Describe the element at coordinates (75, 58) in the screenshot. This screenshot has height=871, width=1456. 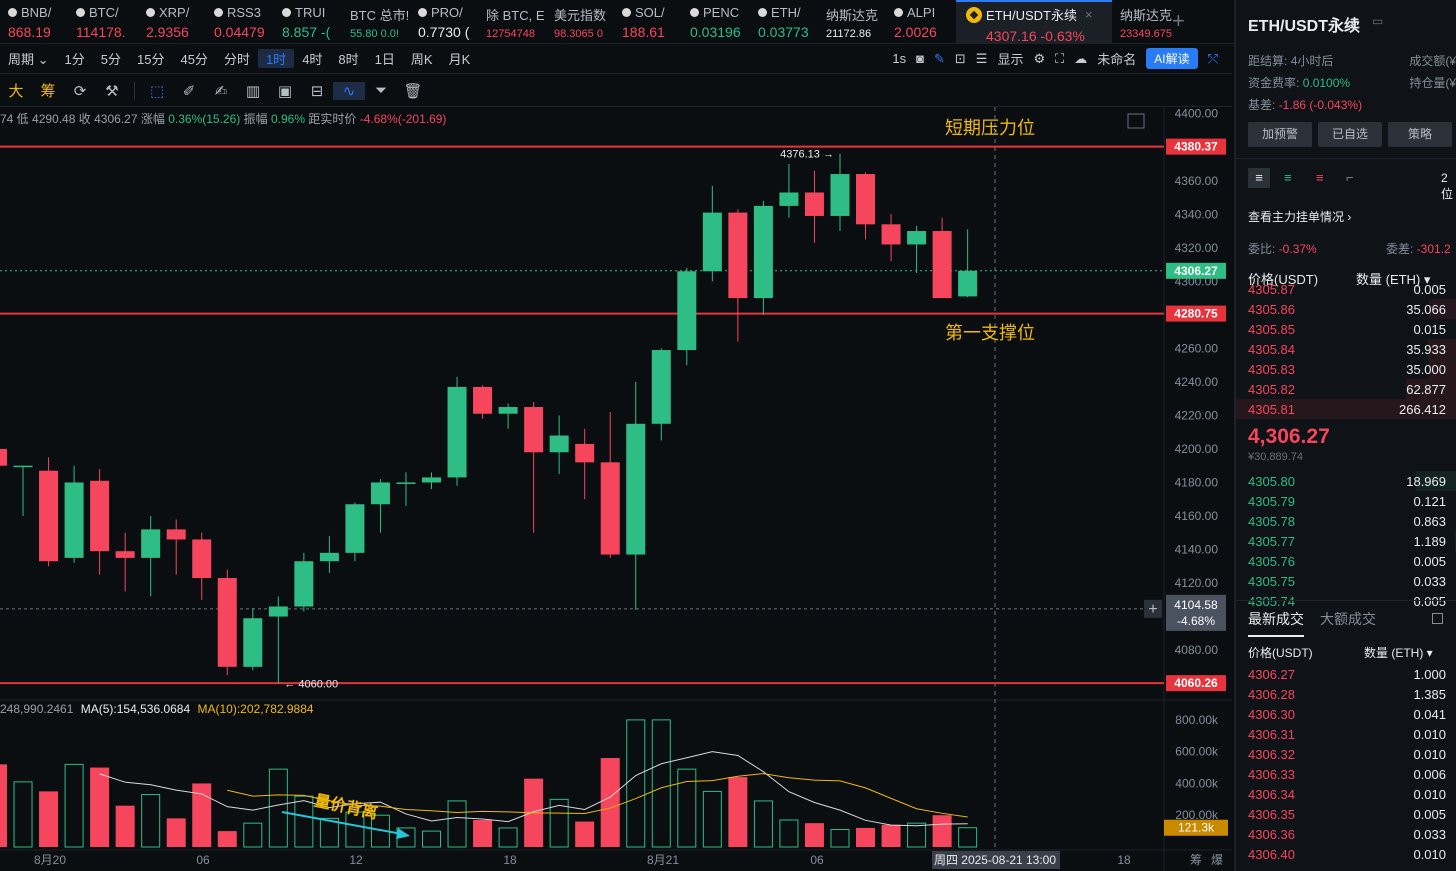
I see `interval-1分: 1分` at that location.